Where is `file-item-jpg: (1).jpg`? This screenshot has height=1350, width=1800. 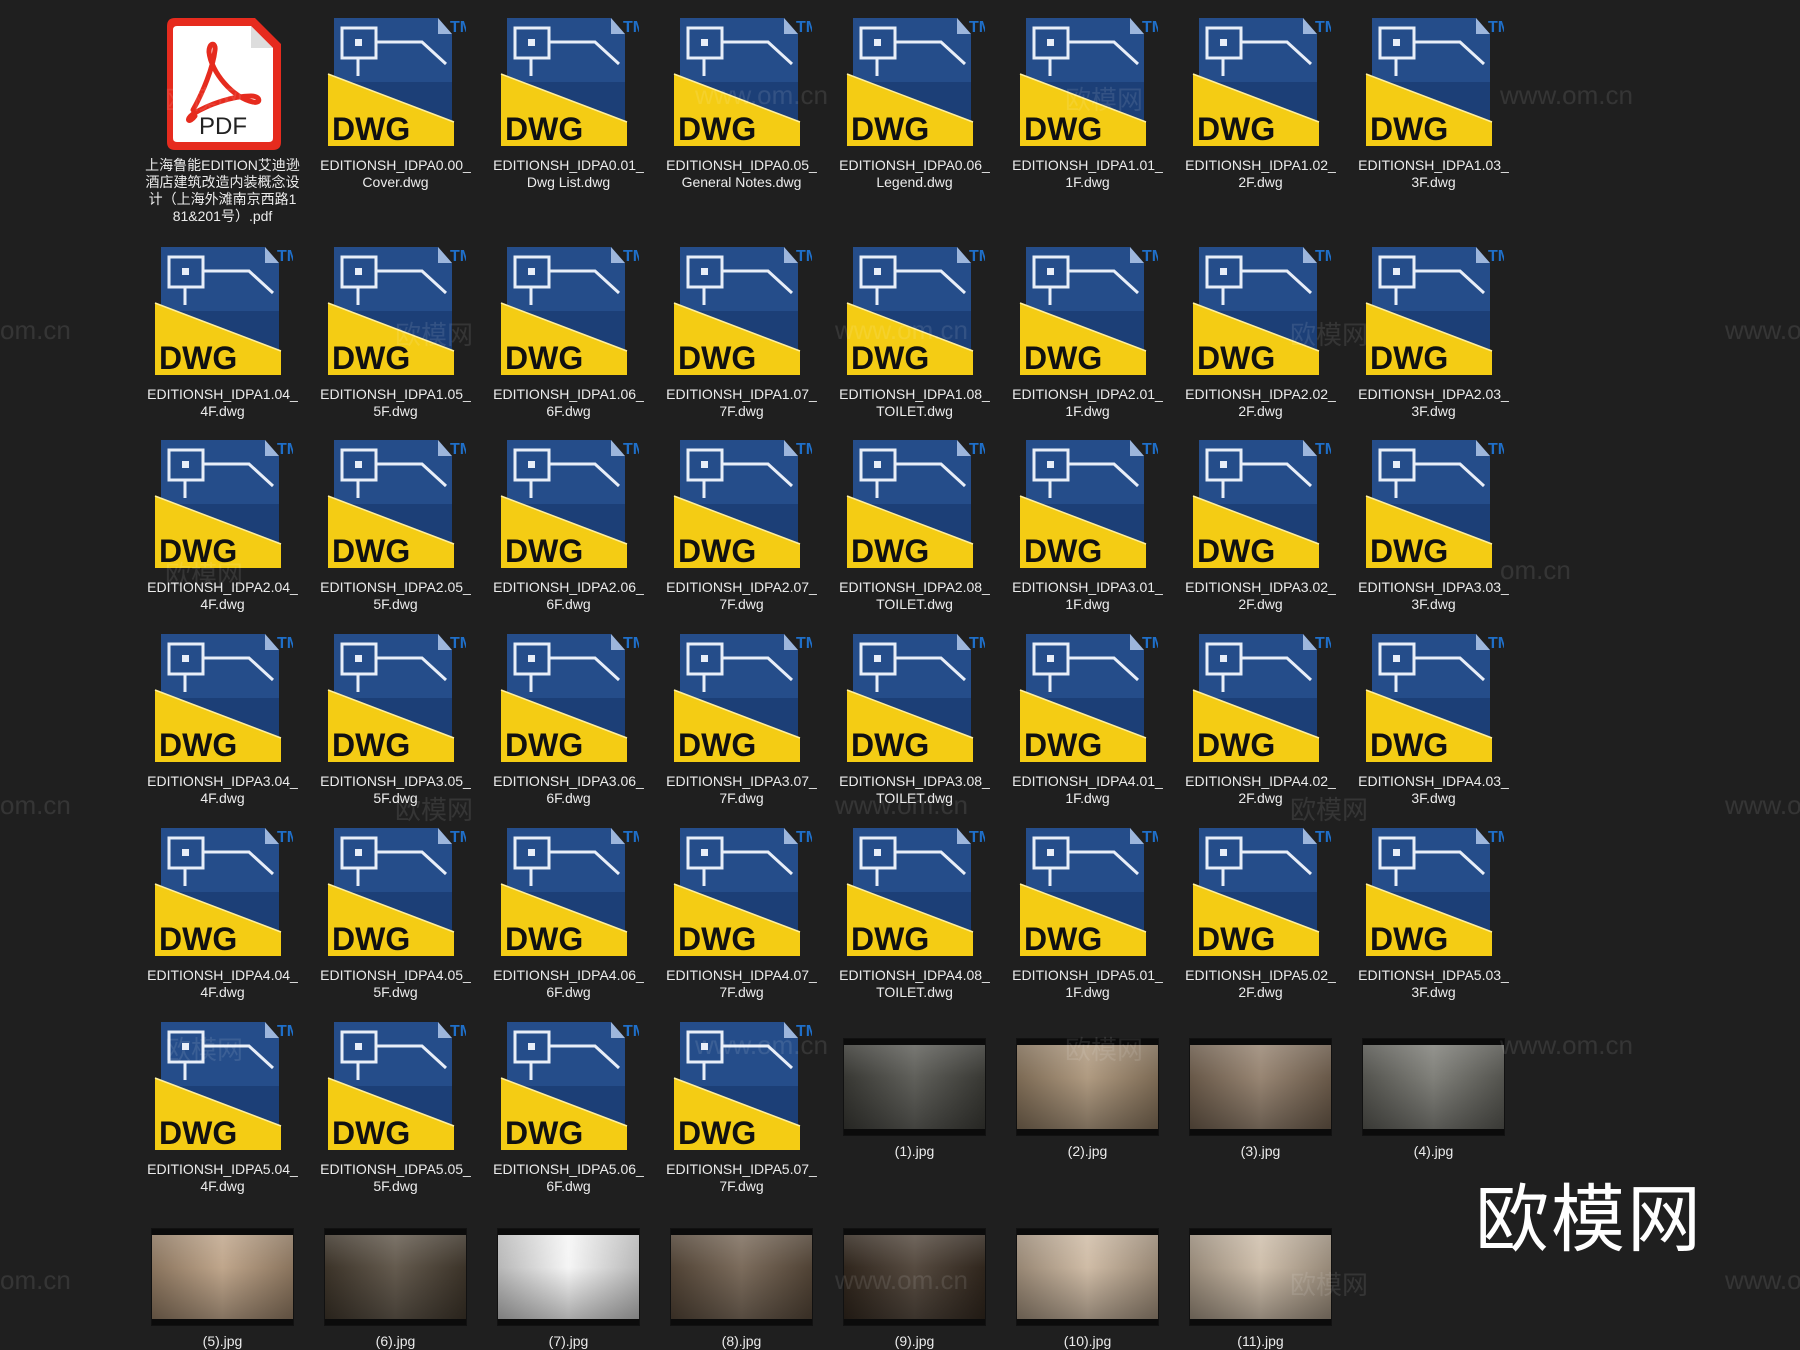 file-item-jpg: (1).jpg is located at coordinates (914, 1088).